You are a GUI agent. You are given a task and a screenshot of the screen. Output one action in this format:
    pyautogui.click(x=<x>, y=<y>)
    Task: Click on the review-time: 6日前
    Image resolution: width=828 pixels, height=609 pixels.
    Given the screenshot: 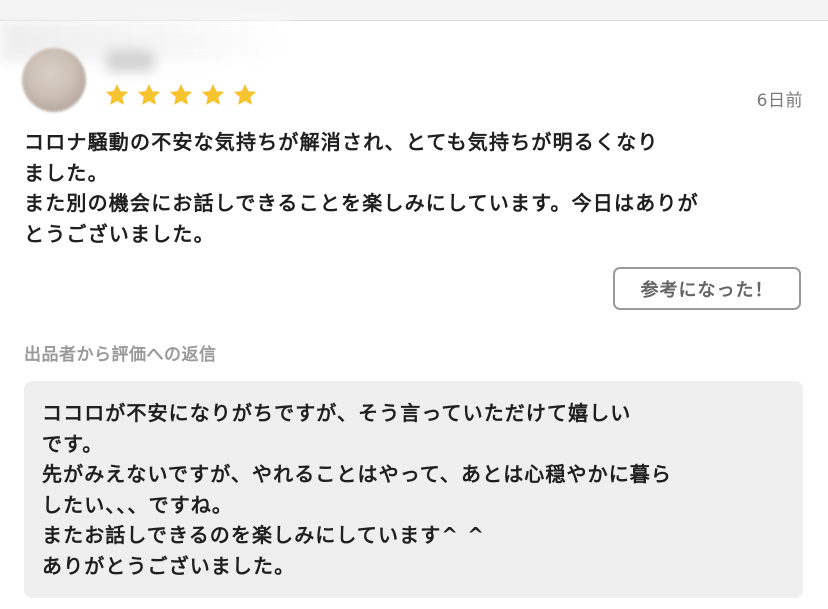 What is the action you would take?
    pyautogui.click(x=779, y=101)
    